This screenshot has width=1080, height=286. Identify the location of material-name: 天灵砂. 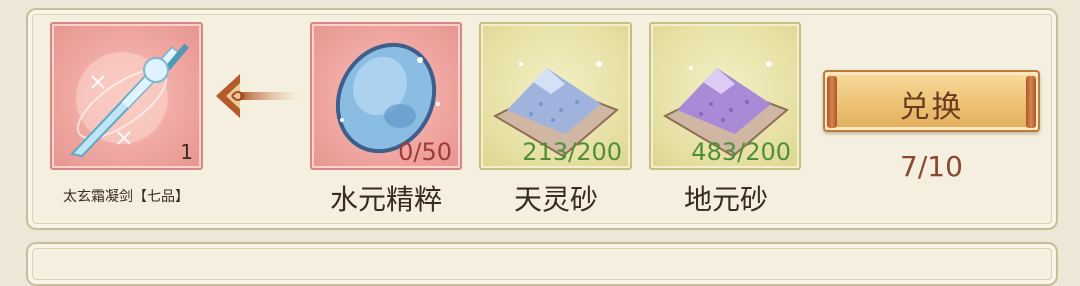
(555, 199).